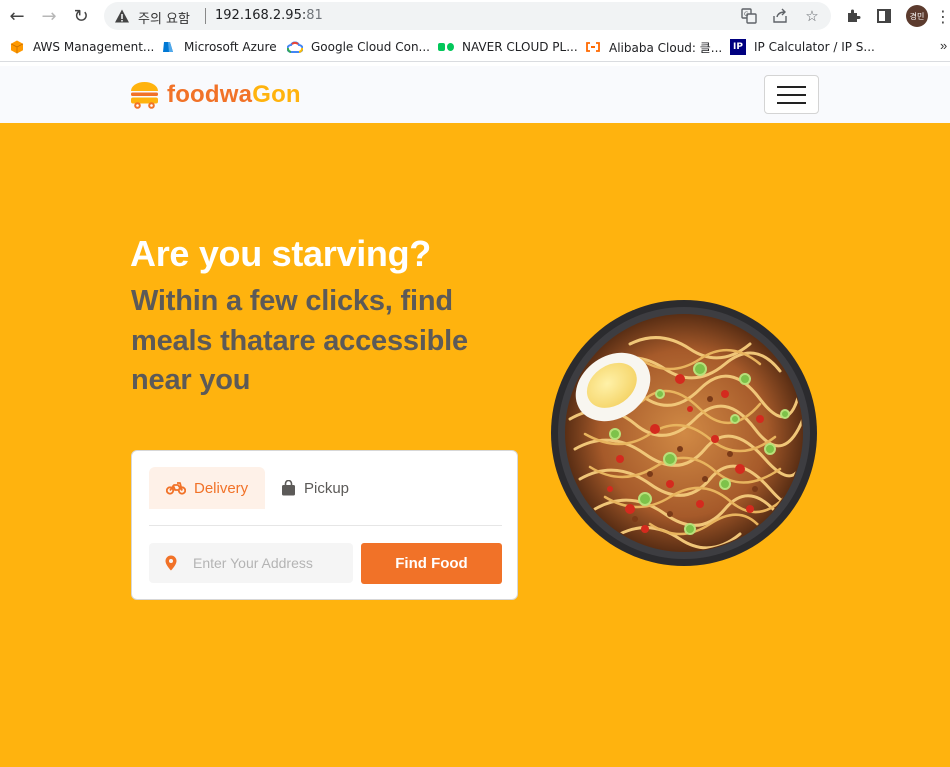 This screenshot has width=950, height=767. I want to click on ip-calculator-icon: IP, so click(738, 47).